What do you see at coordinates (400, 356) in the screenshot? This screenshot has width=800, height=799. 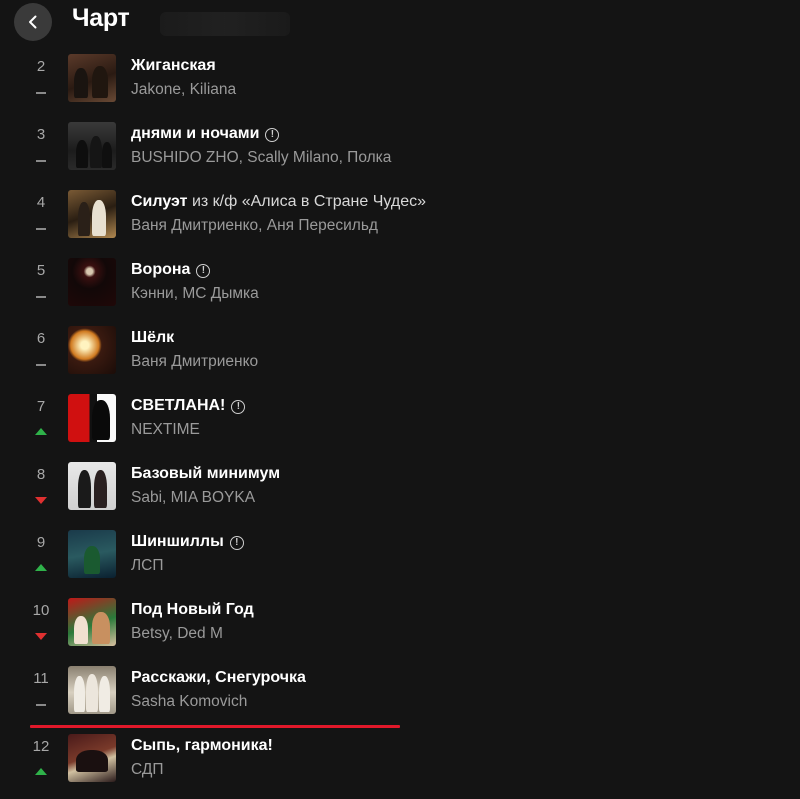 I see `track-row: 6 Шёлк Ваня Дмитриенко` at bounding box center [400, 356].